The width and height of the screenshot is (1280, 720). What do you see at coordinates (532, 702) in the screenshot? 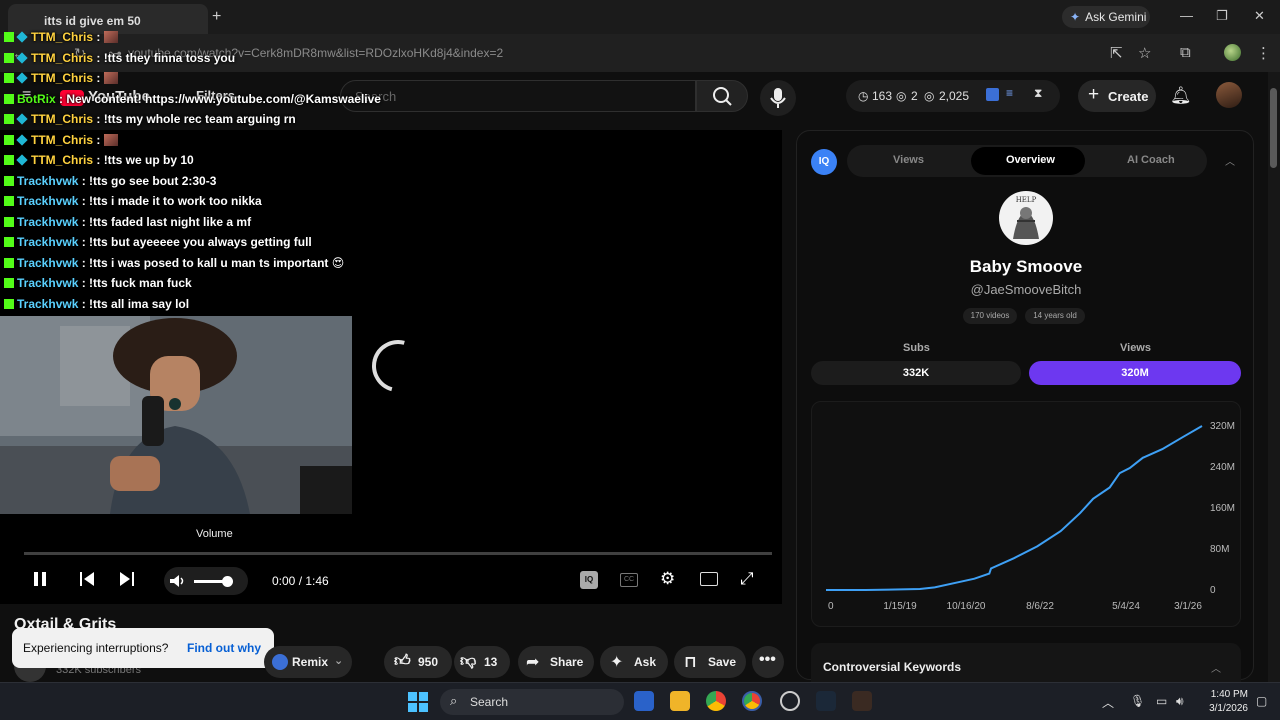
I see `taskbar-search: ⌕ Search` at bounding box center [532, 702].